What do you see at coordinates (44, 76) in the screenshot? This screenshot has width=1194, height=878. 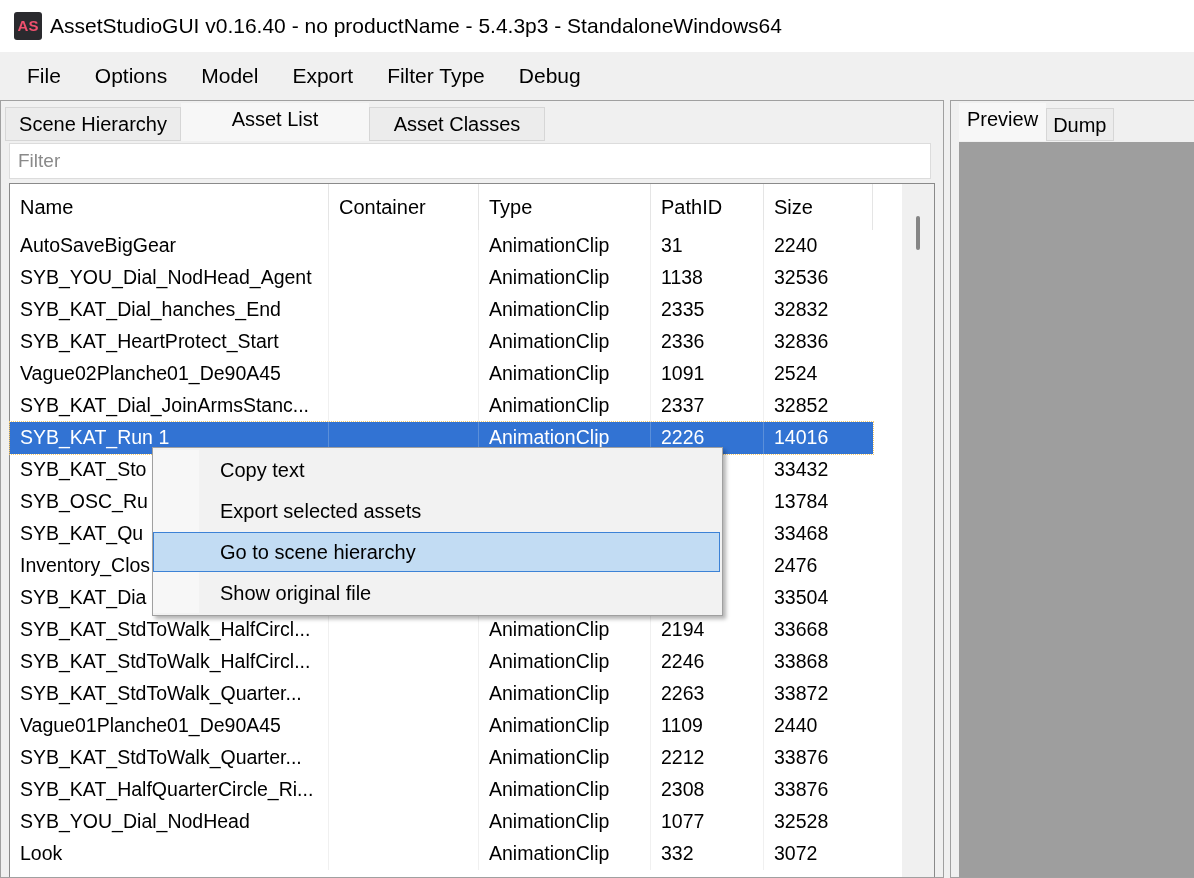 I see `menu-item: File` at bounding box center [44, 76].